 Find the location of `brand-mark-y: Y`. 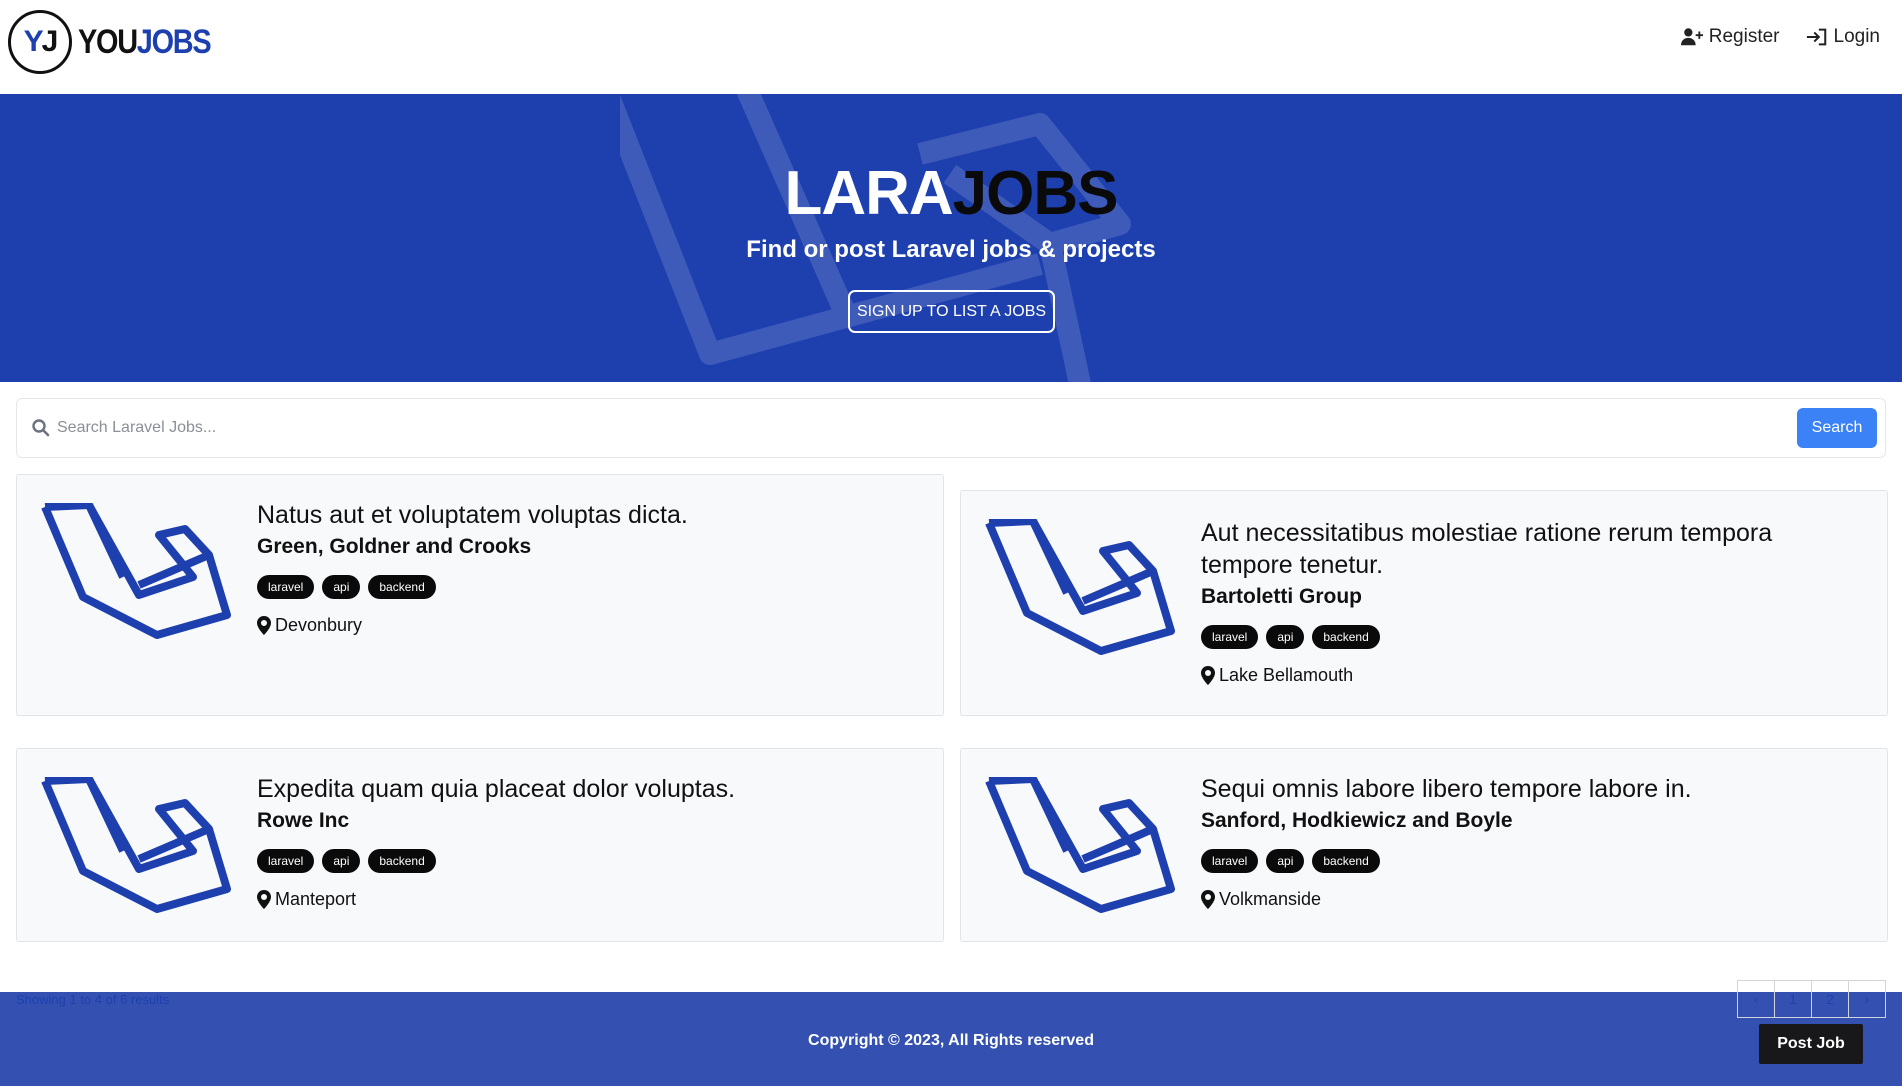

brand-mark-y: Y is located at coordinates (33, 41).